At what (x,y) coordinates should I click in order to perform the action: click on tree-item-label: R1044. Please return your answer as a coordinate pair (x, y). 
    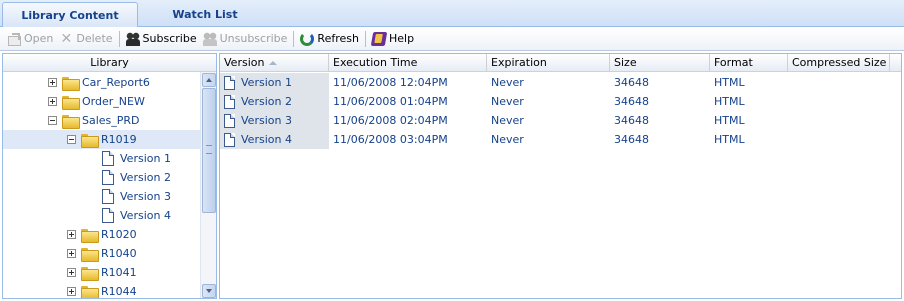
    Looking at the image, I should click on (119, 291).